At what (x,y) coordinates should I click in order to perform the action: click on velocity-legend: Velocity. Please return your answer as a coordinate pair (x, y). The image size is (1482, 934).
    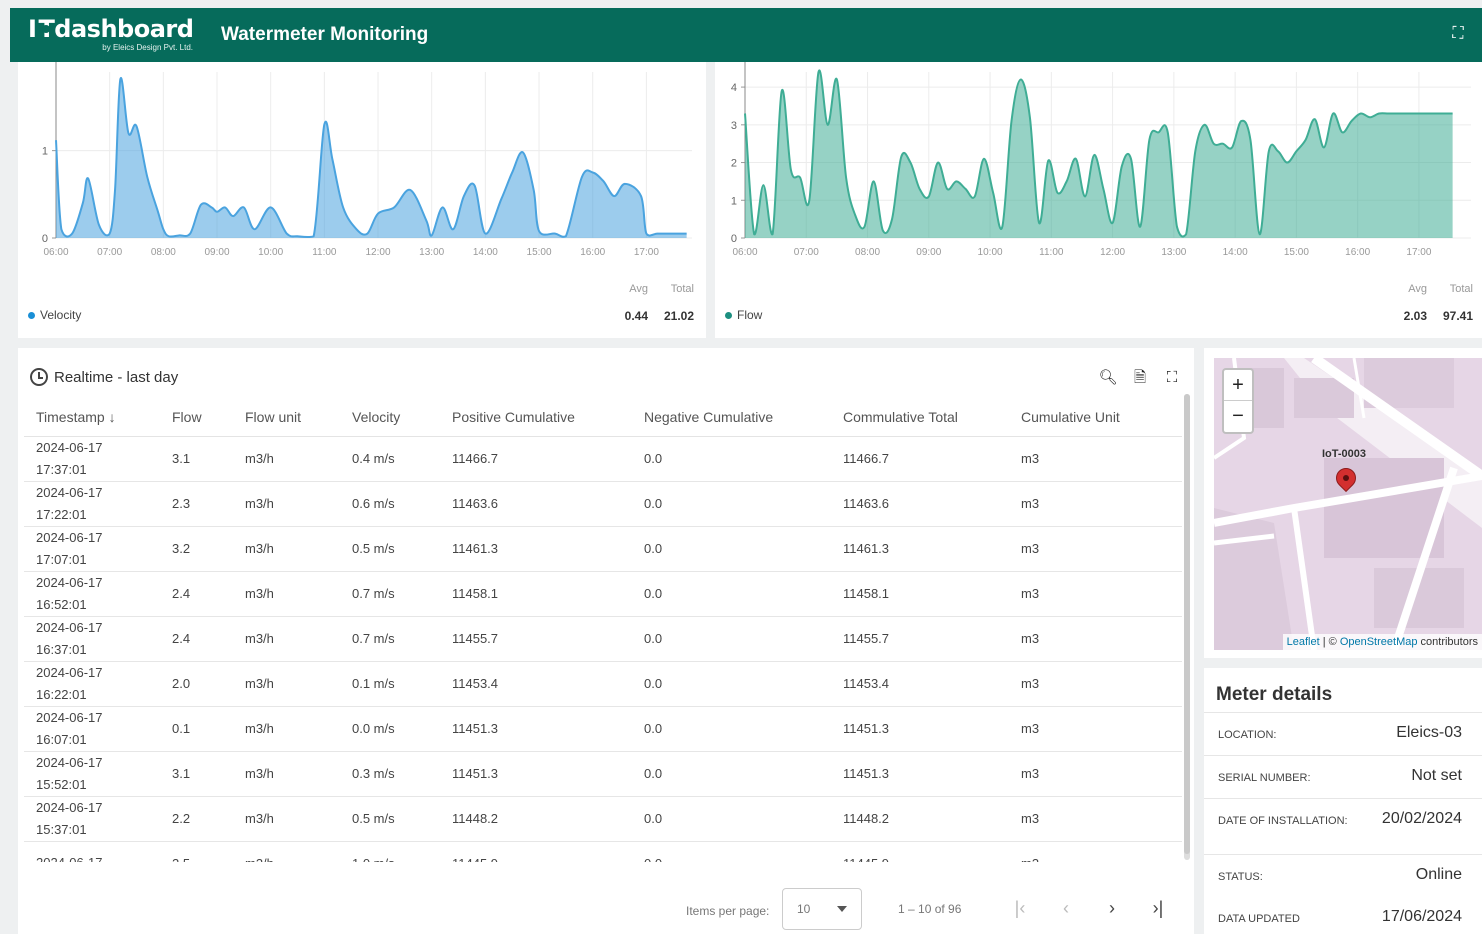
    Looking at the image, I should click on (54, 315).